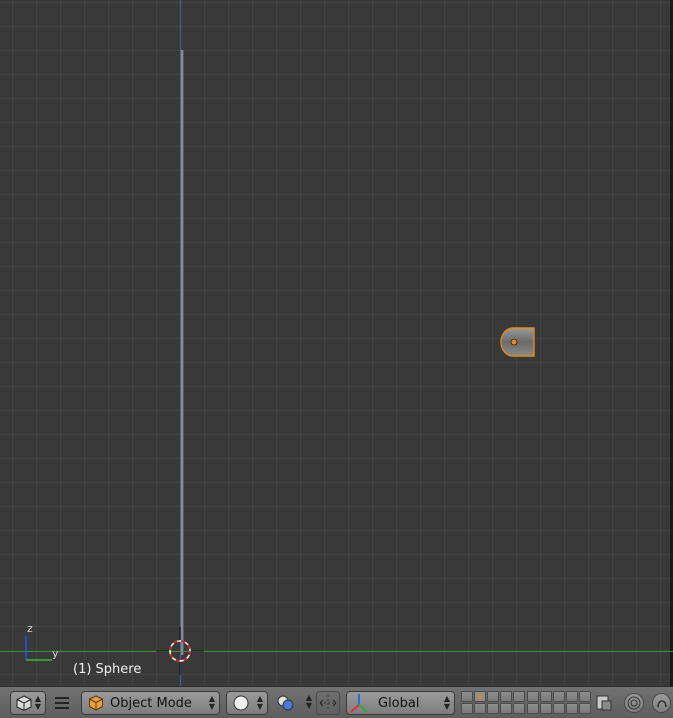 This screenshot has width=673, height=718. Describe the element at coordinates (62, 703) in the screenshot. I see `hamburger-menu-icon` at that location.